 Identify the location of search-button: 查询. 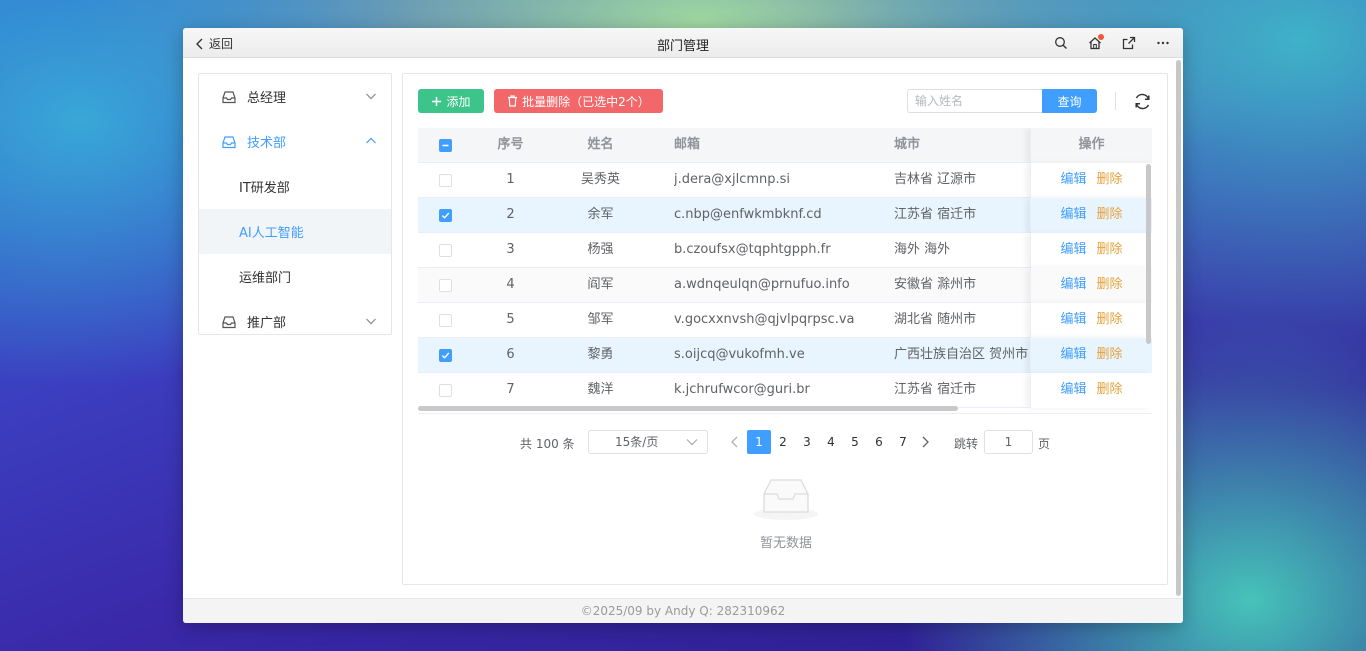
(1069, 101).